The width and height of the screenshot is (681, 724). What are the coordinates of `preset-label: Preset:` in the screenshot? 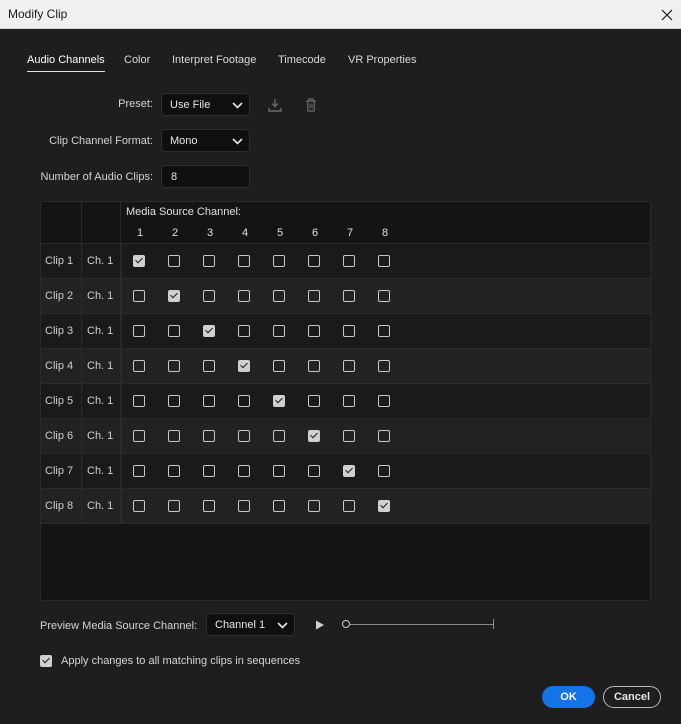 It's located at (135, 104).